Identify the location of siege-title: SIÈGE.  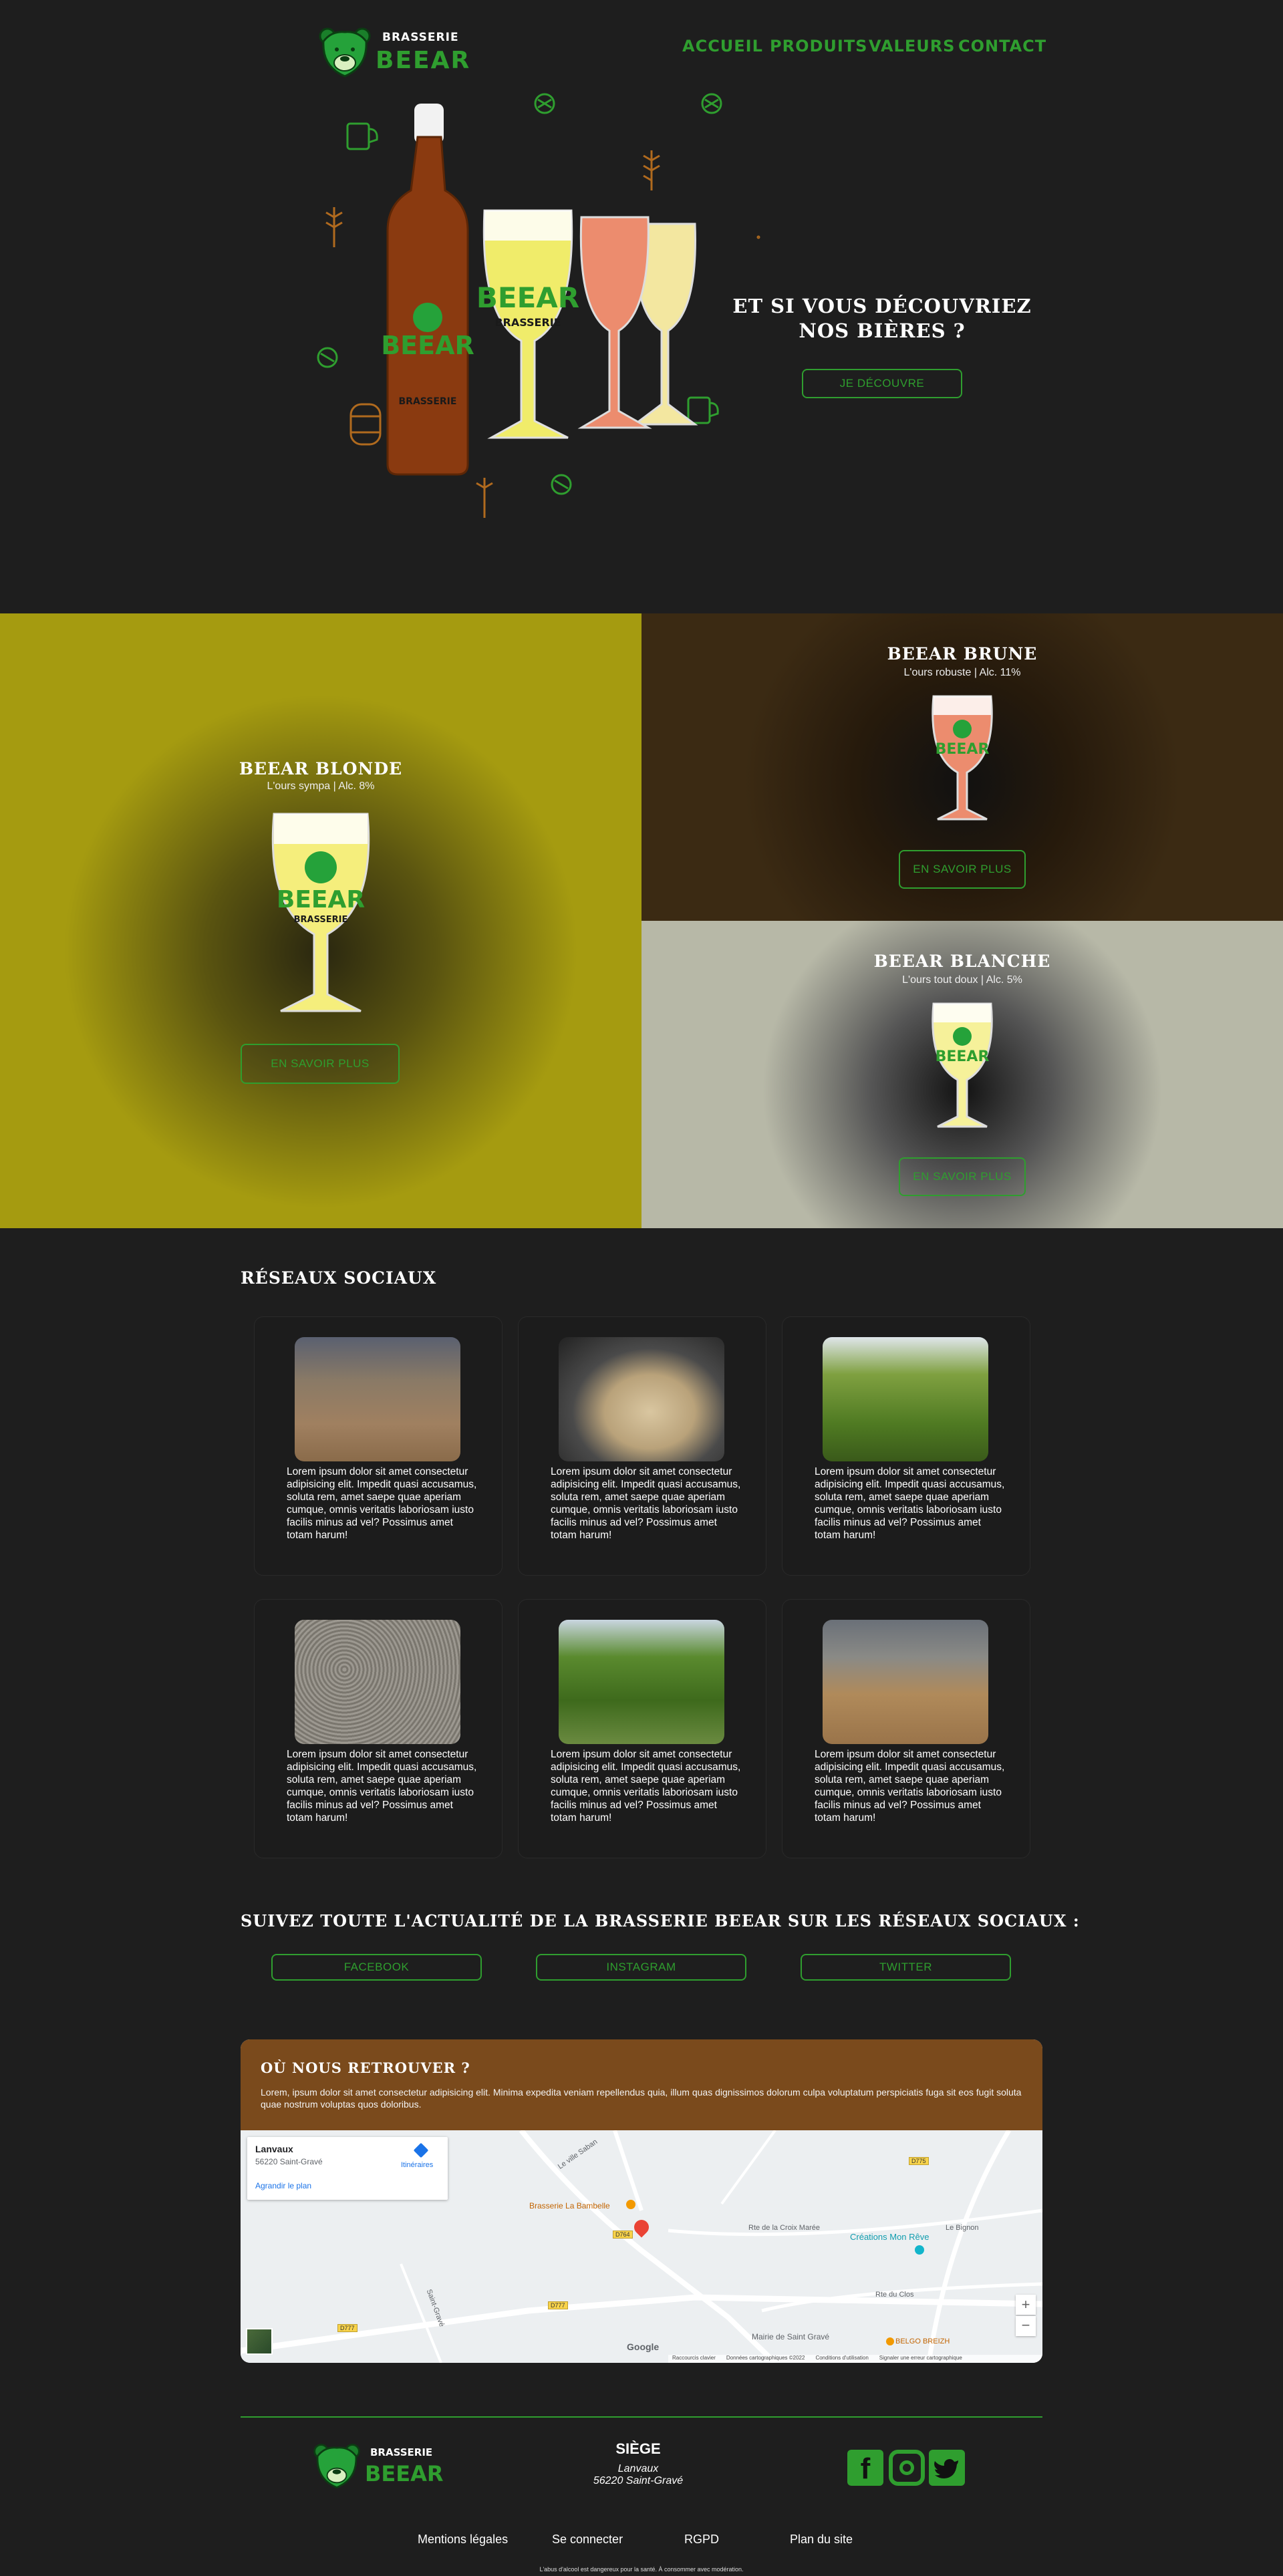
(638, 2448).